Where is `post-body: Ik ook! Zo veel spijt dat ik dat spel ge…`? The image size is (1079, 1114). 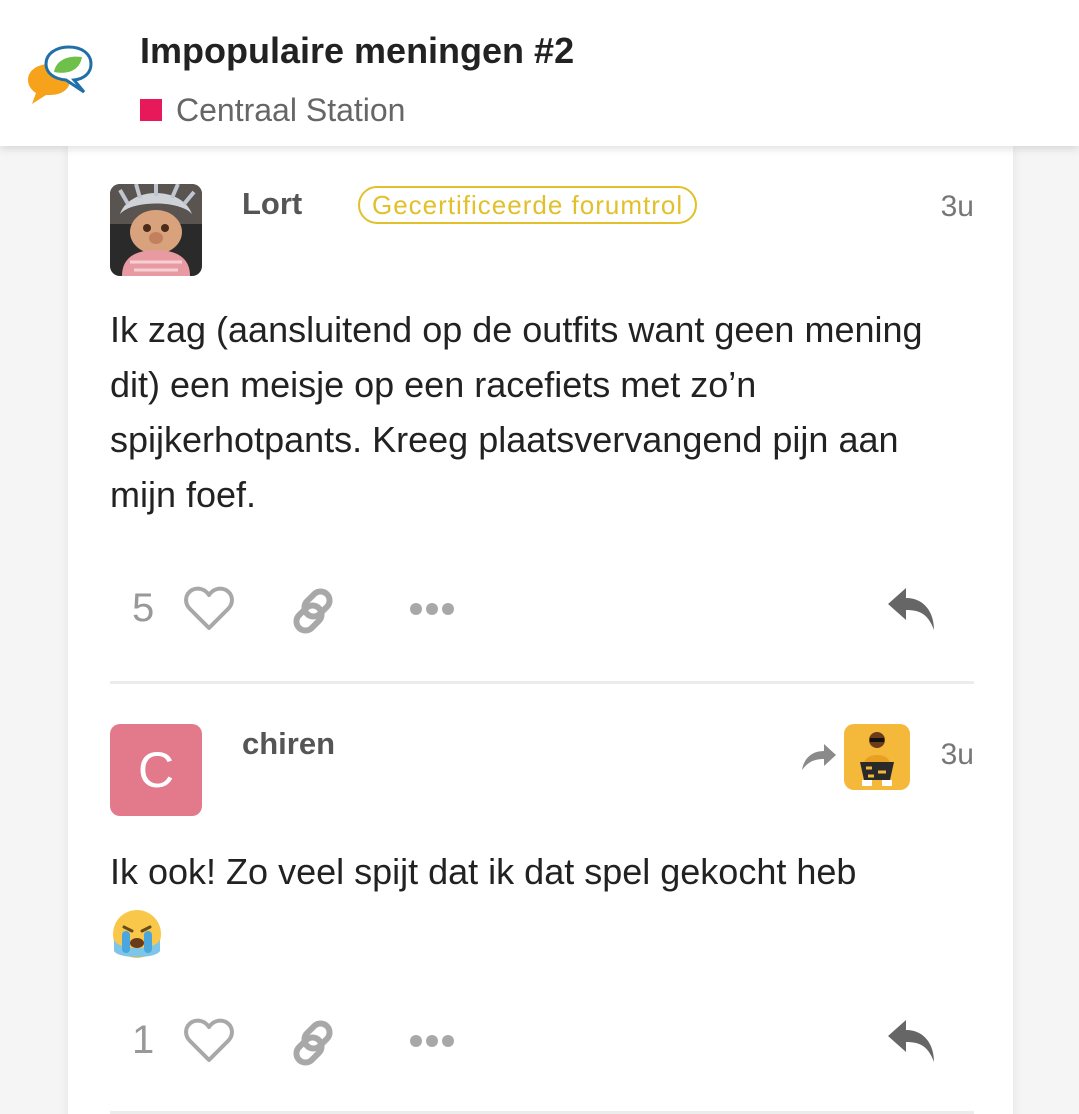 post-body: Ik ook! Zo veel spijt dat ik dat spel ge… is located at coordinates (542, 902).